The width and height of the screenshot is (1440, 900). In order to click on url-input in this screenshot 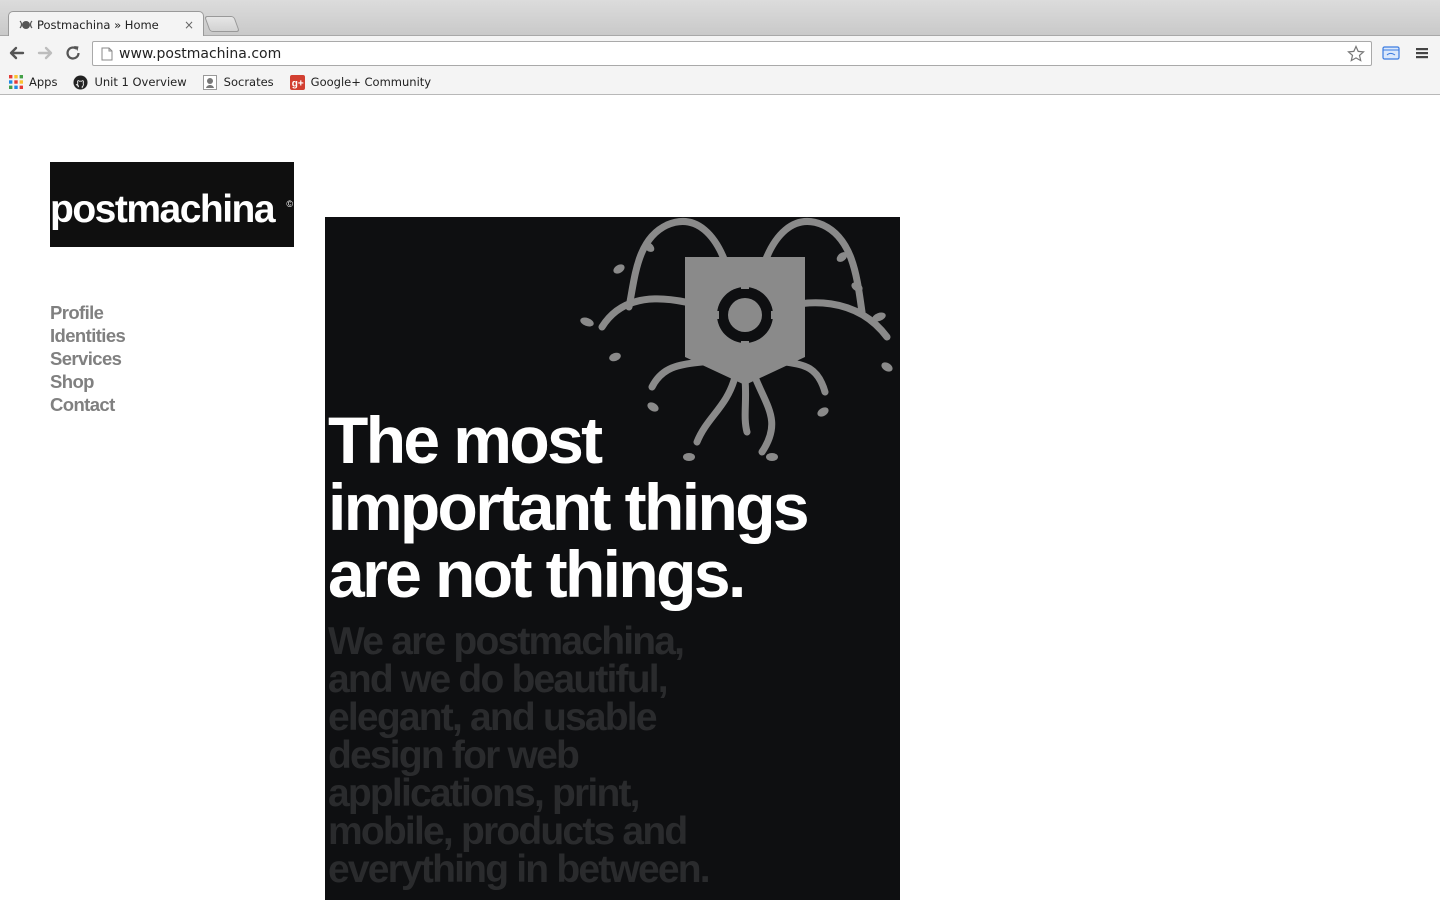, I will do `click(732, 53)`.